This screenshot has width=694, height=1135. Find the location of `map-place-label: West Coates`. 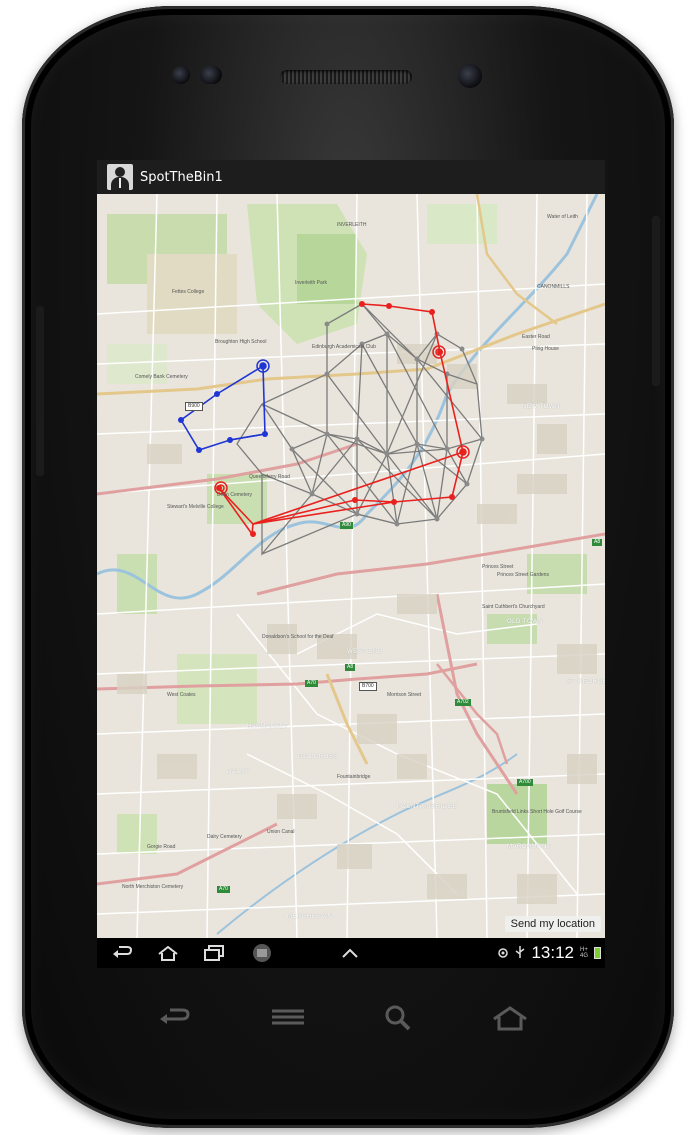

map-place-label: West Coates is located at coordinates (181, 695).